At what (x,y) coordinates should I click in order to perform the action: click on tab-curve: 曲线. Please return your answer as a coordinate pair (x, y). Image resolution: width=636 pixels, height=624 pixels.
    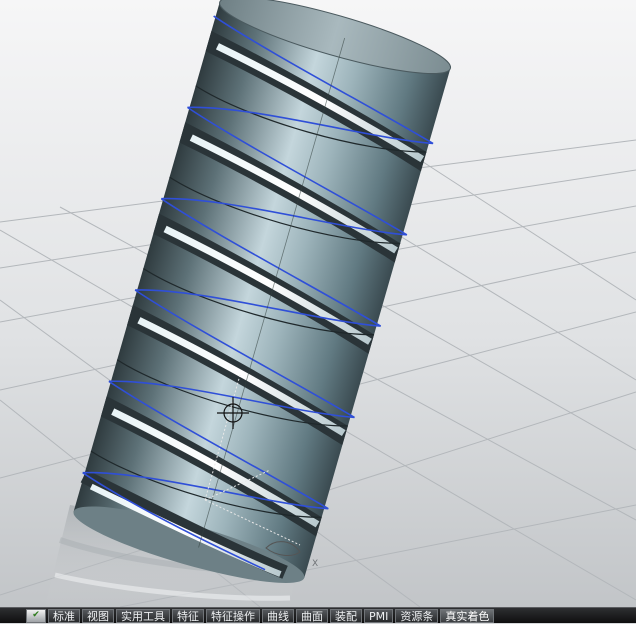
    Looking at the image, I should click on (278, 615).